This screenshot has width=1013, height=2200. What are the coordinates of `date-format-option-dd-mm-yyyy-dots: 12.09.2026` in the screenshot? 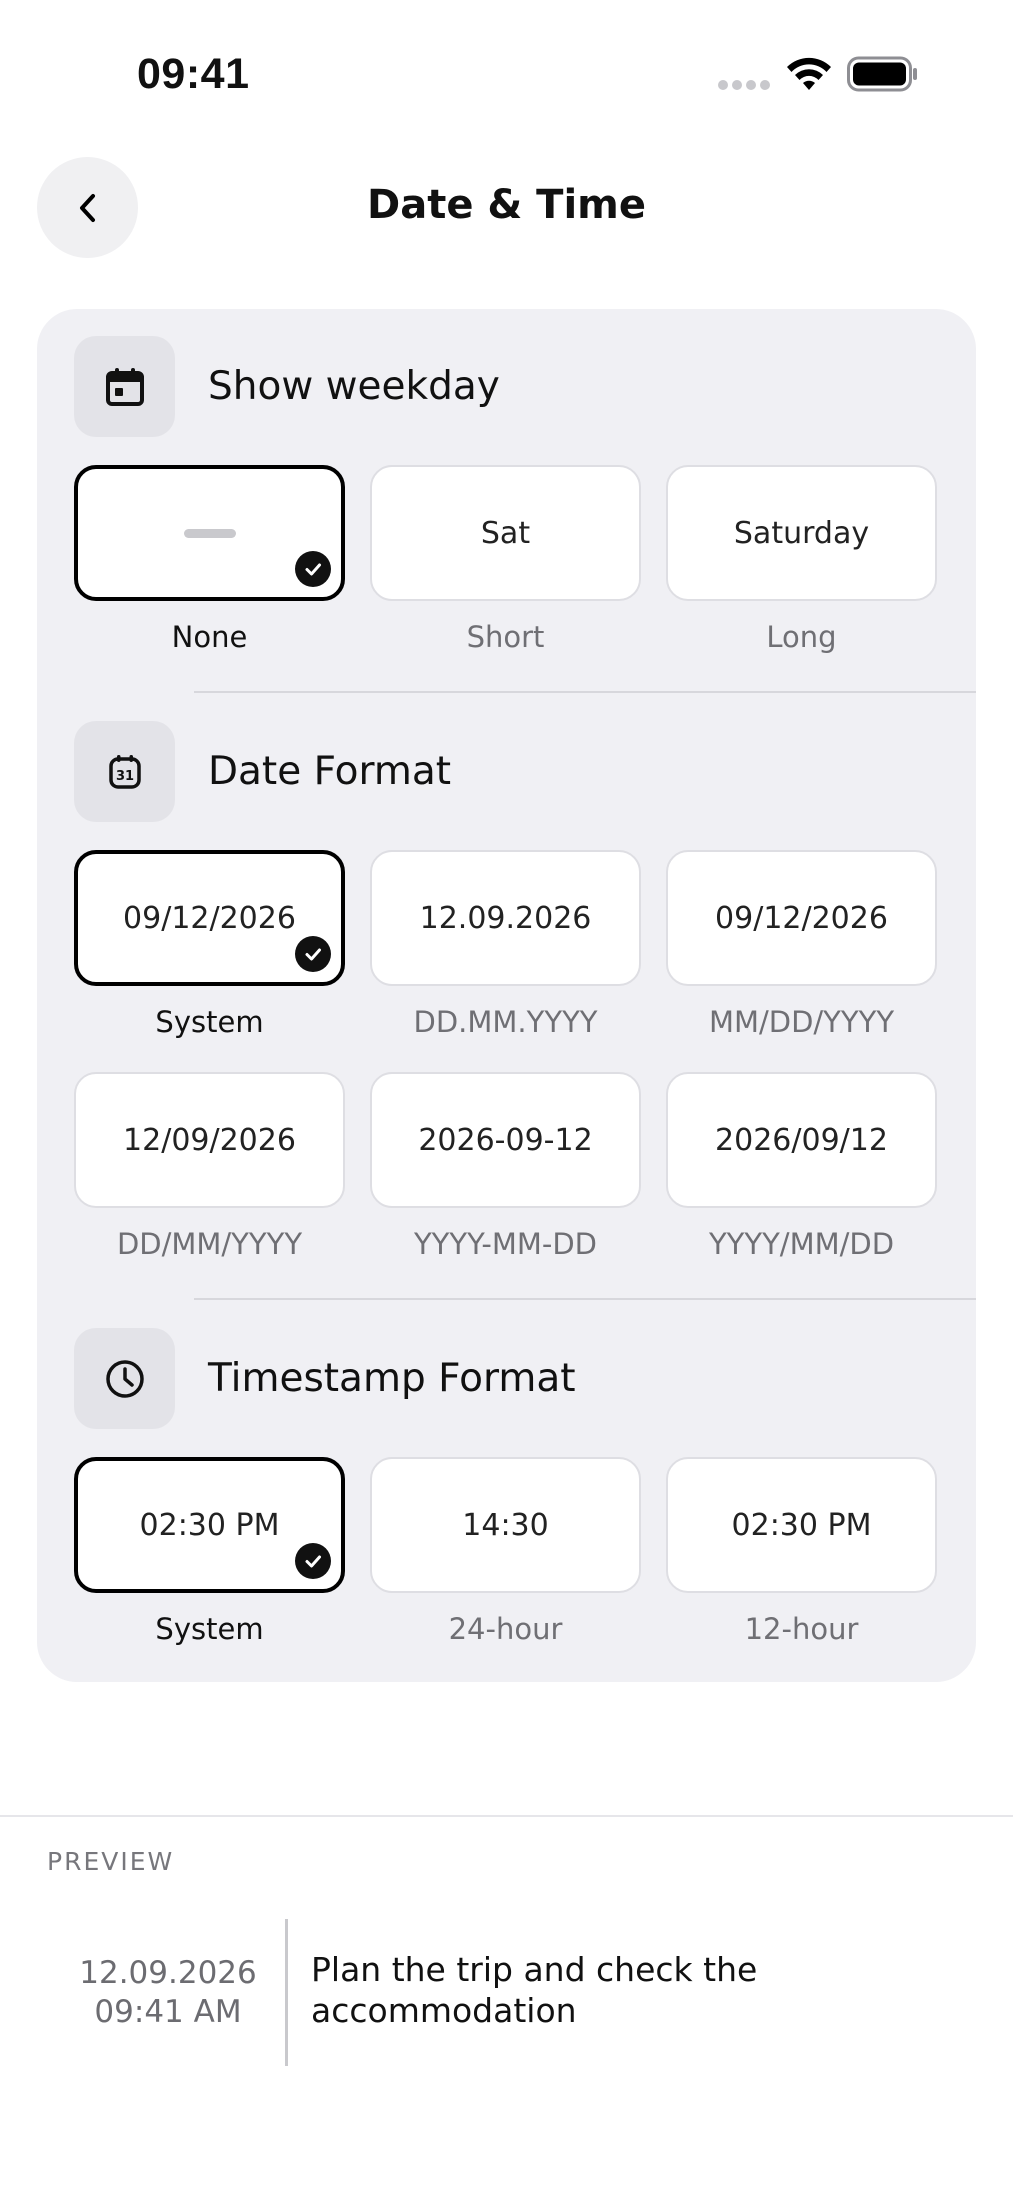 It's located at (505, 918).